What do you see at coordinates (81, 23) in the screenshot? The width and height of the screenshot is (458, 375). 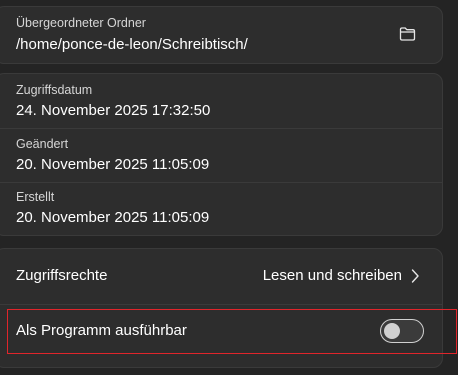 I see `parent-folder-label: Übergeordneter Ordner` at bounding box center [81, 23].